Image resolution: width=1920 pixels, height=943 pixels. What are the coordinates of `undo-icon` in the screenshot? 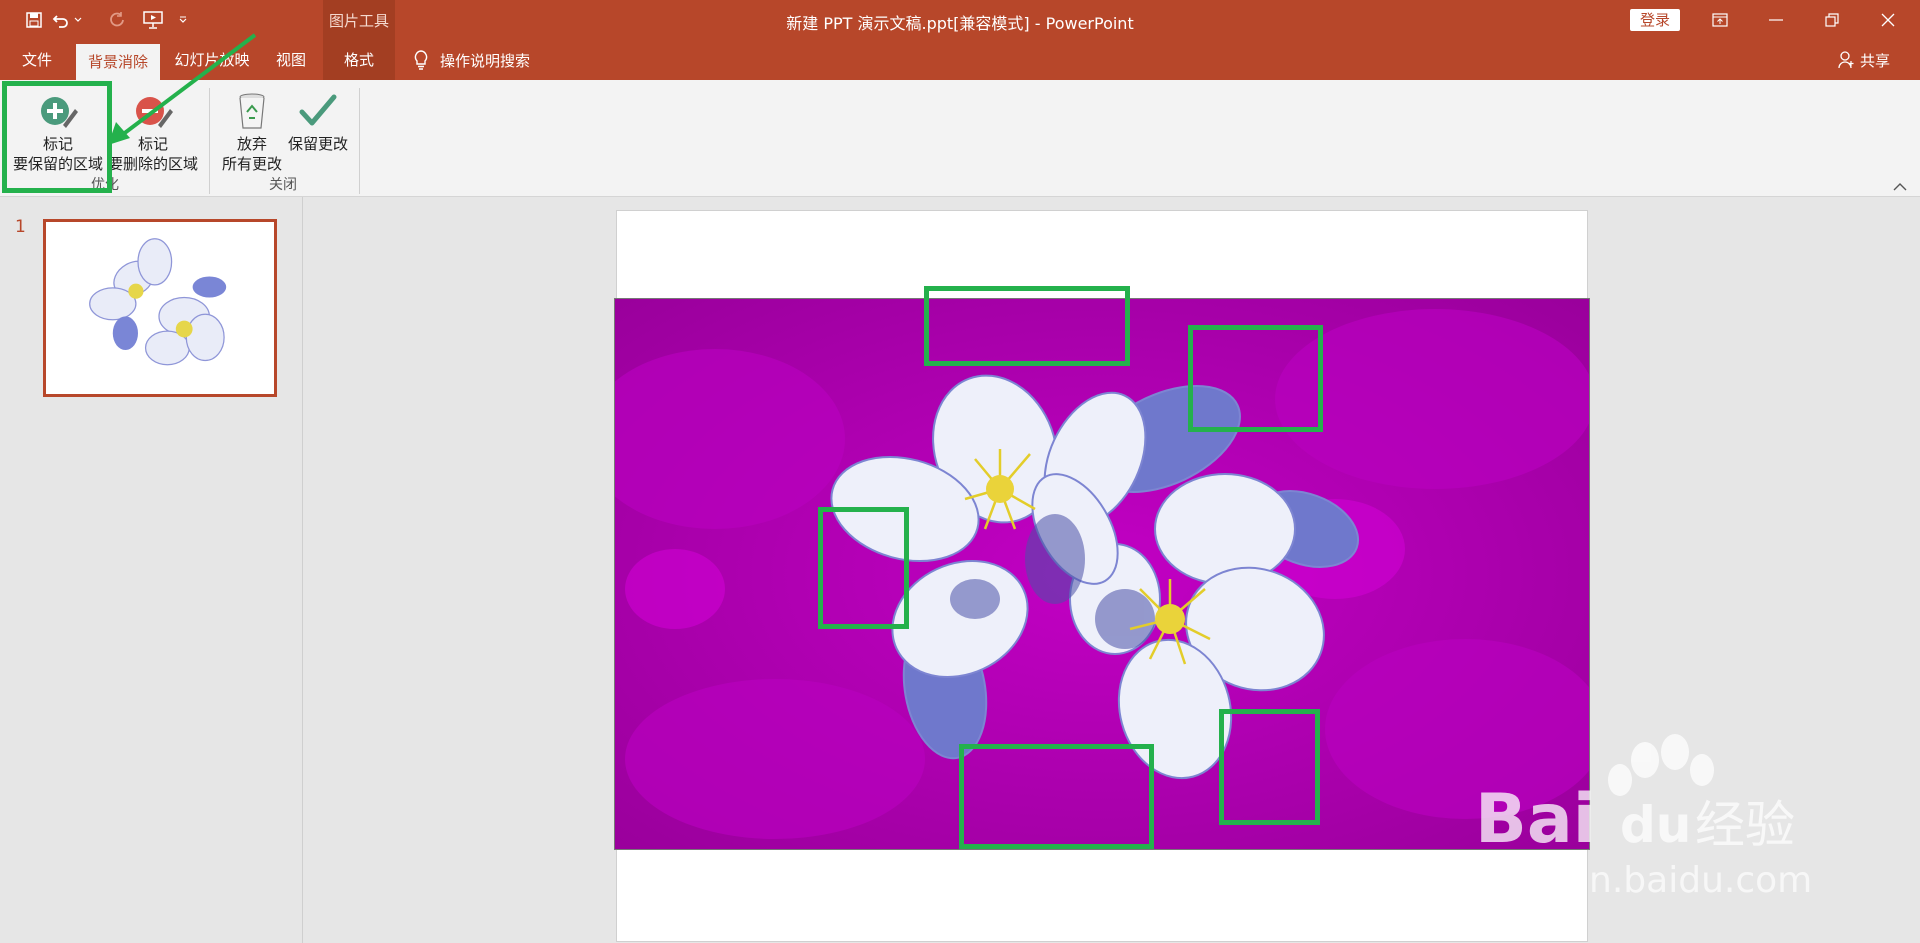 It's located at (61, 20).